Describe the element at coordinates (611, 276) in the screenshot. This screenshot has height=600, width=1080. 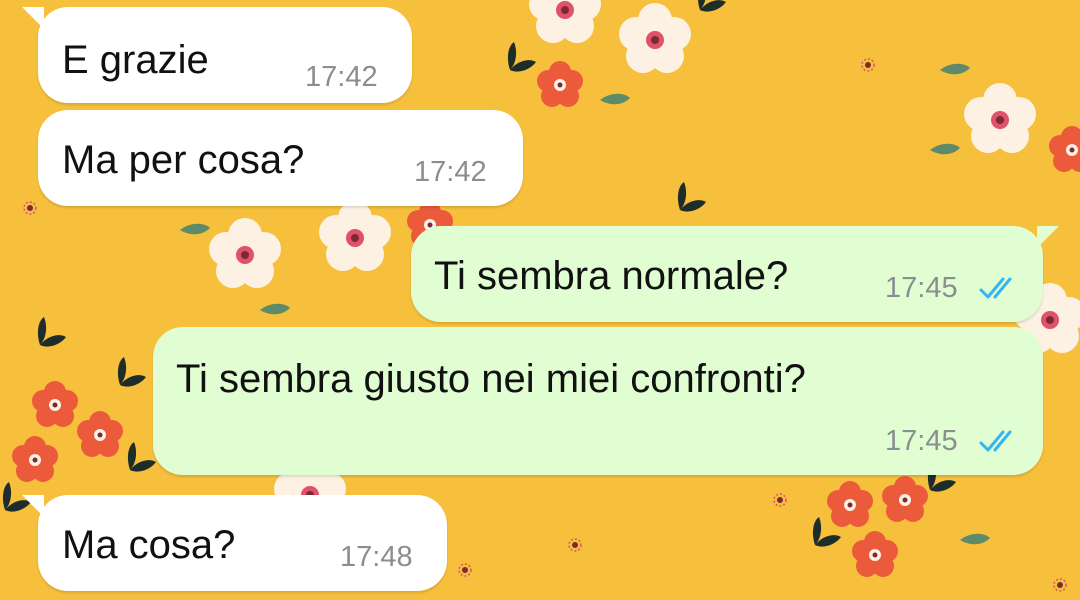
I see `message-text: Ti sembra normale?` at that location.